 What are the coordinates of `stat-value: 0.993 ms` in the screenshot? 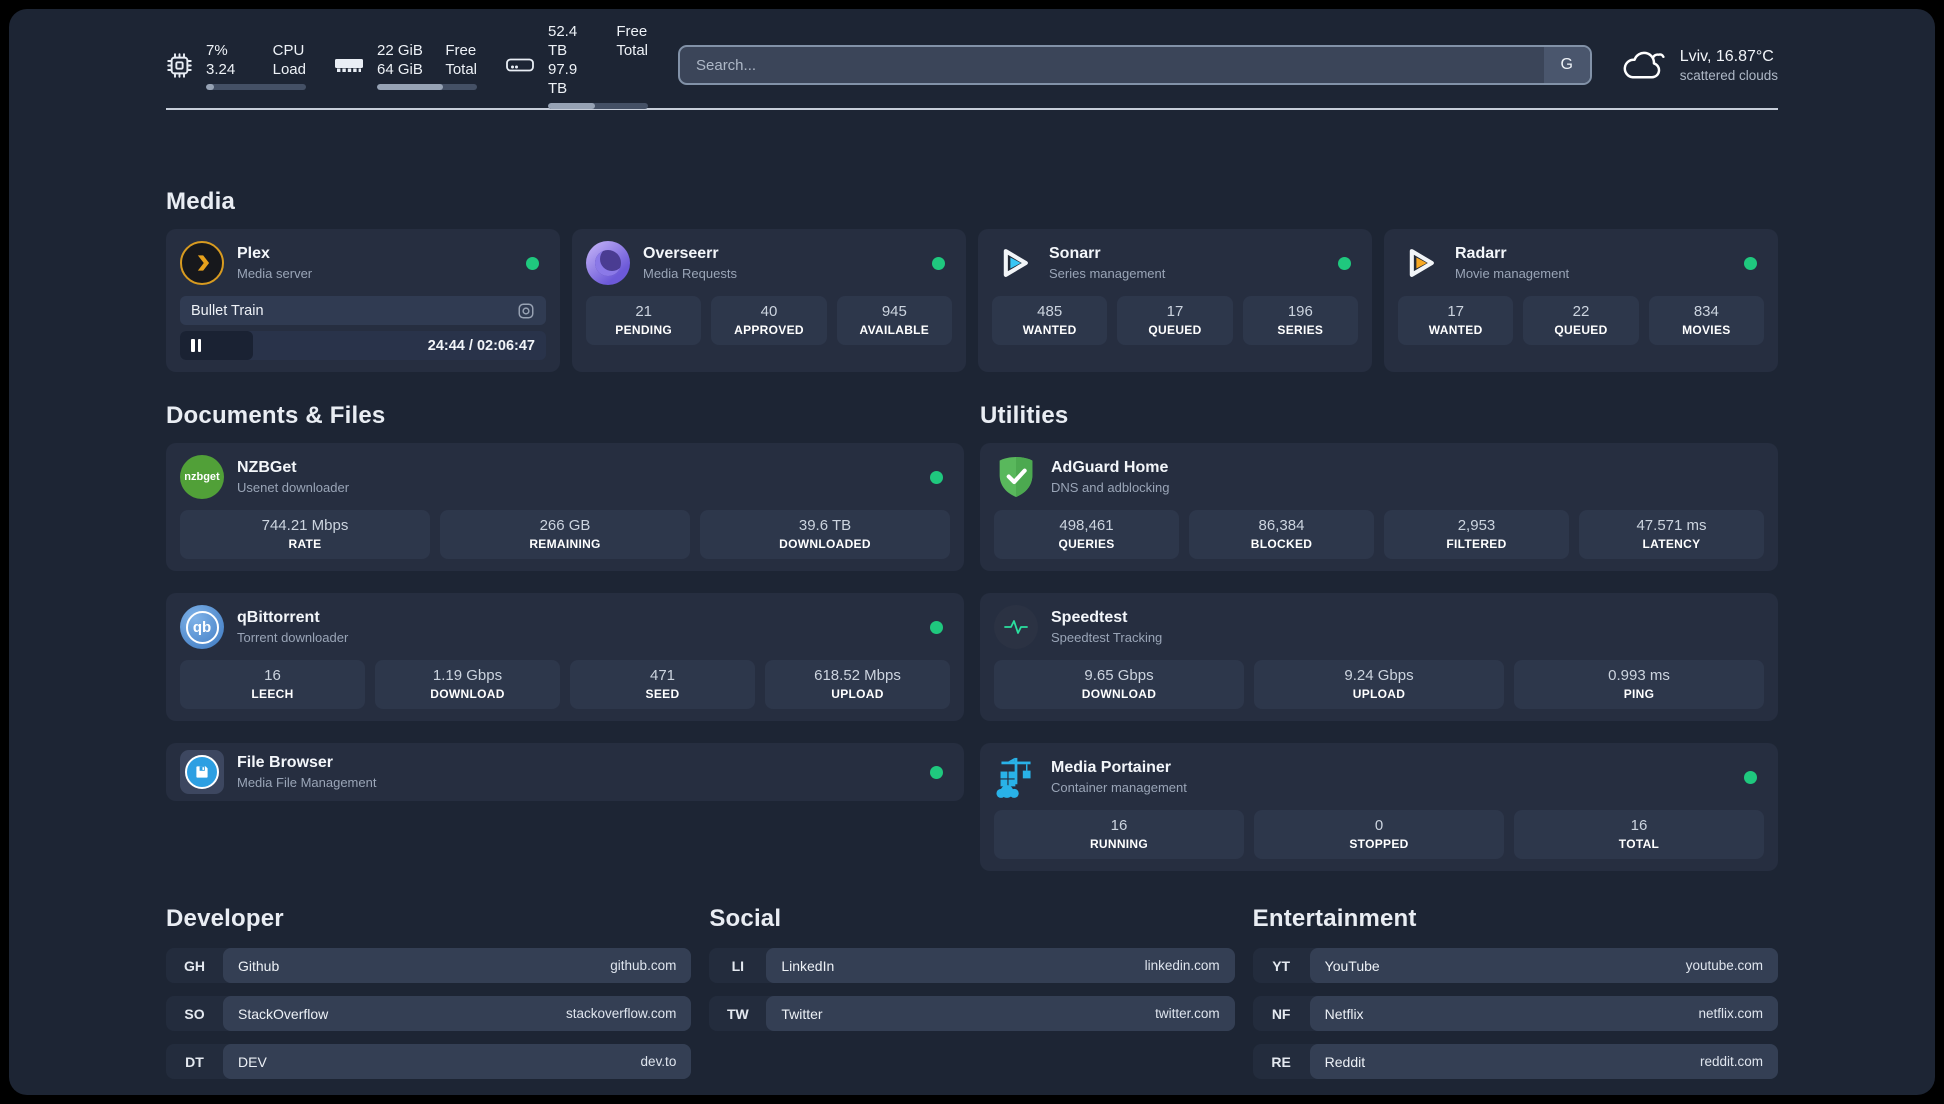 It's located at (1639, 675).